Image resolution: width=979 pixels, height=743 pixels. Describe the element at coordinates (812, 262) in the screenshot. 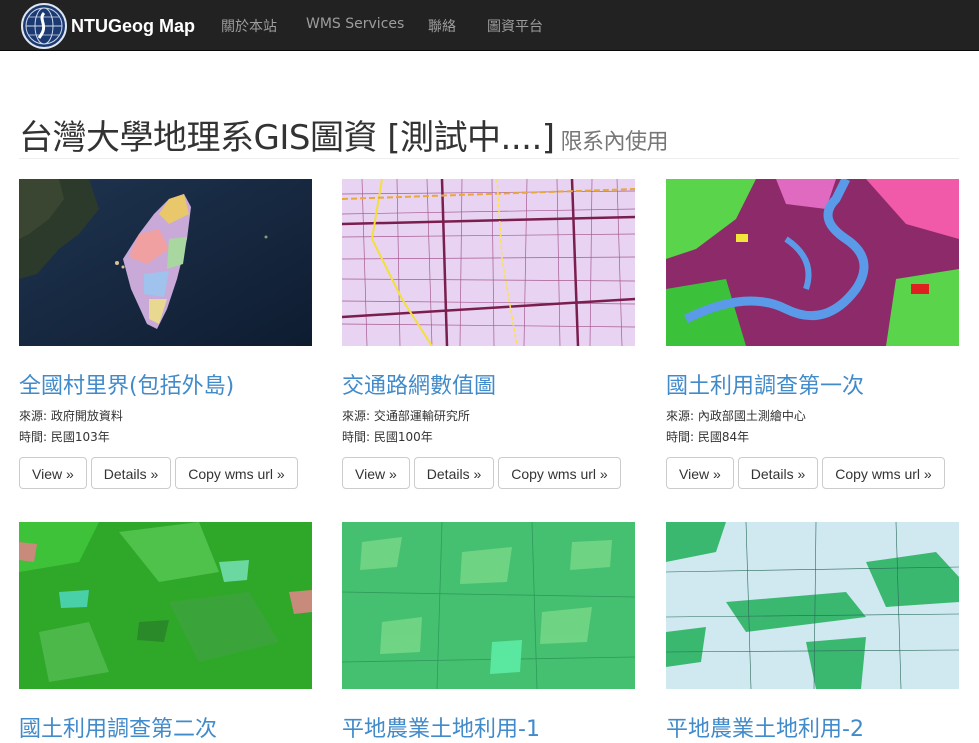

I see `landuse-thumbnail` at that location.